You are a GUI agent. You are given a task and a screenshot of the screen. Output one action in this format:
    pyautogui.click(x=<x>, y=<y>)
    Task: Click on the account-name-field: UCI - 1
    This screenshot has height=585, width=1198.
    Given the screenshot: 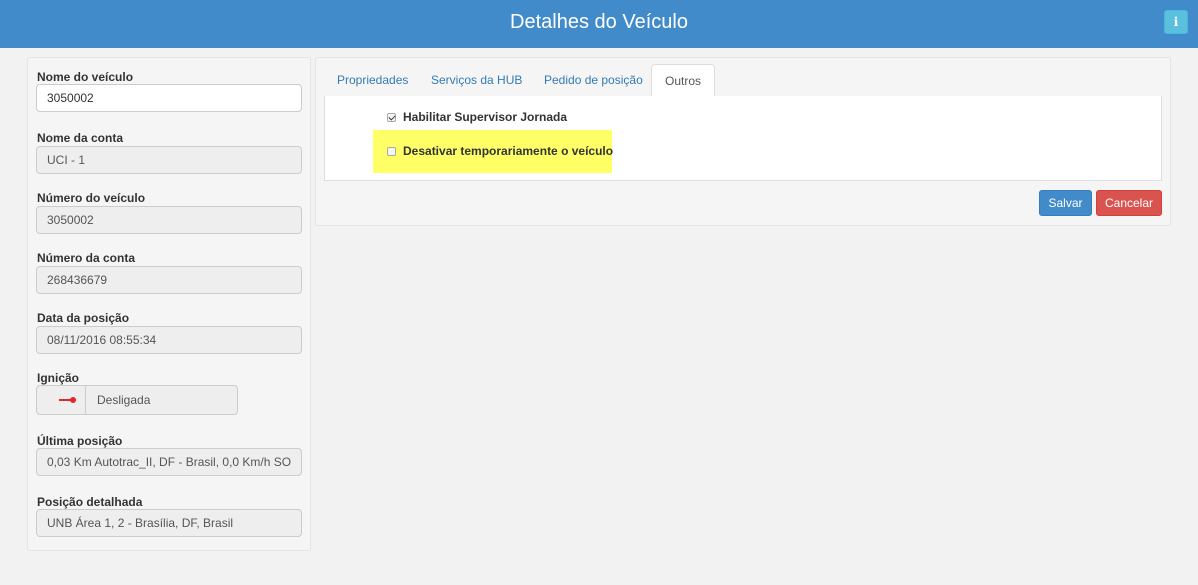 What is the action you would take?
    pyautogui.click(x=169, y=160)
    